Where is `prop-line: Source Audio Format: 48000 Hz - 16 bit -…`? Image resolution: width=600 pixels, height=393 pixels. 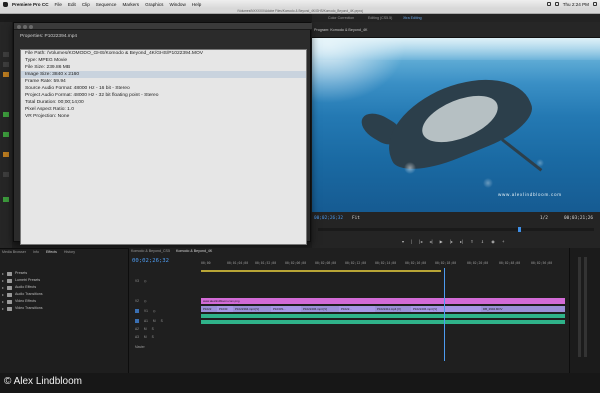 prop-line: Source Audio Format: 48000 Hz - 16 bit -… is located at coordinates (163, 88).